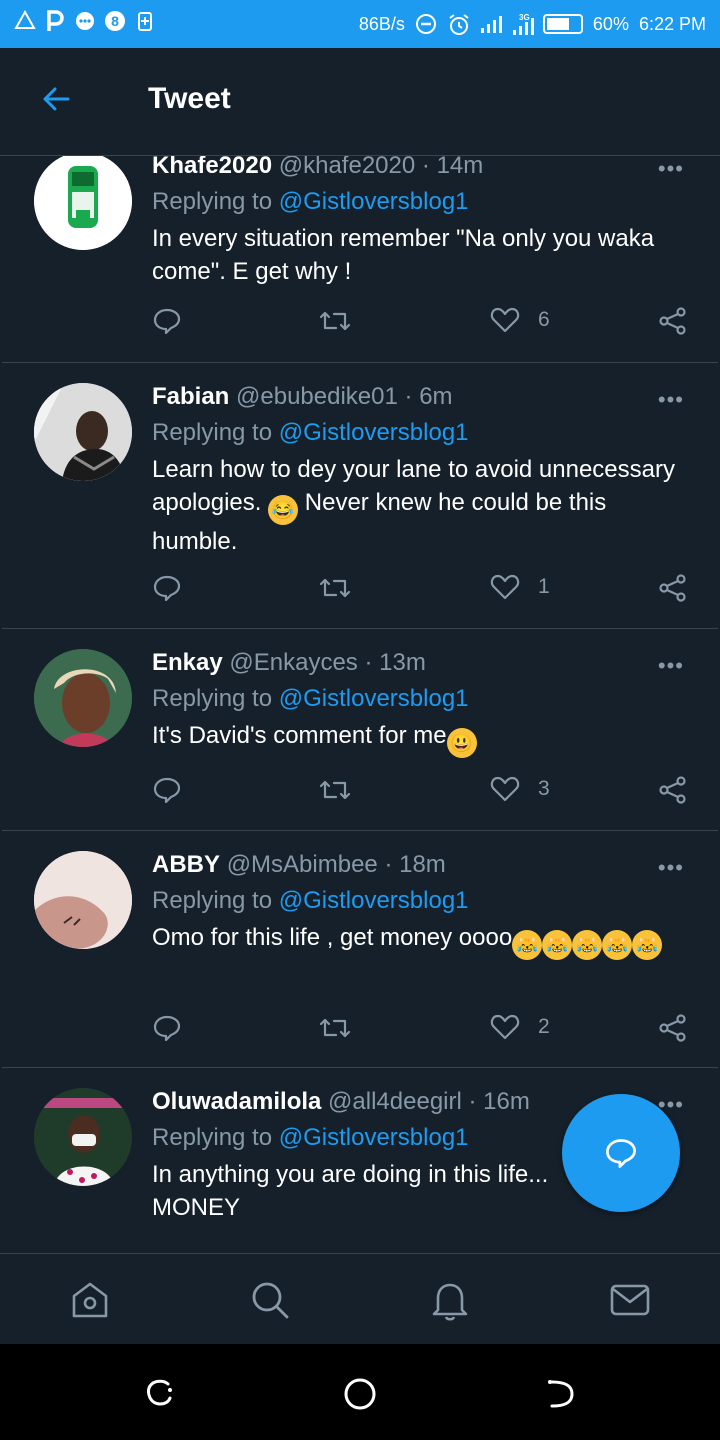 This screenshot has width=720, height=1440. I want to click on tweet-actions: 3, so click(420, 793).